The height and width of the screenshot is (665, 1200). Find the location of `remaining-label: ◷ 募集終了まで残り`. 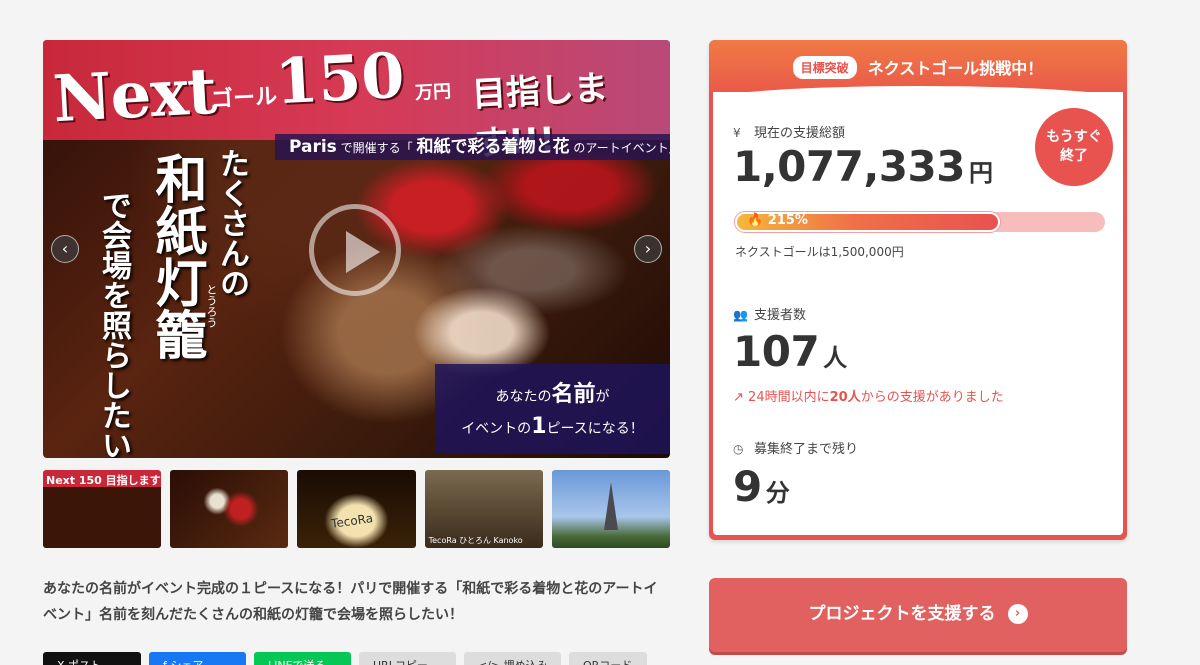

remaining-label: ◷ 募集終了まで残り is located at coordinates (795, 447).